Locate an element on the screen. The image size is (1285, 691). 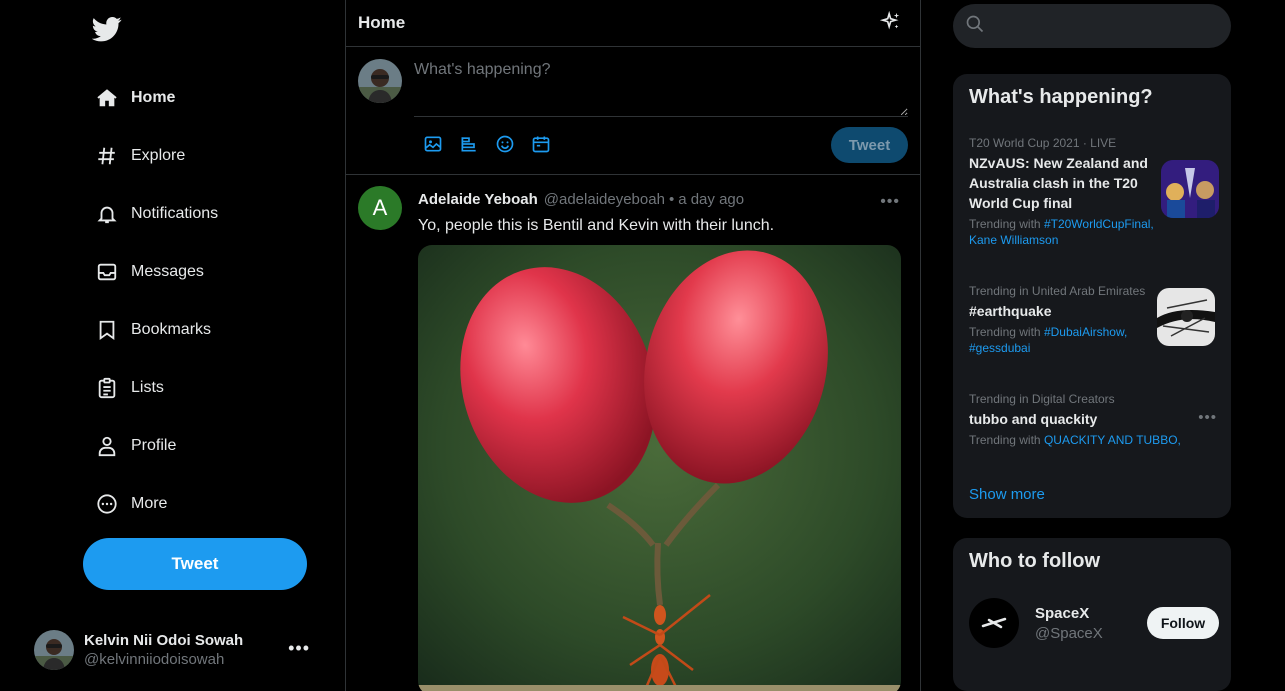
trend-context: Trending in Digital Creators is located at coordinates (1042, 399).